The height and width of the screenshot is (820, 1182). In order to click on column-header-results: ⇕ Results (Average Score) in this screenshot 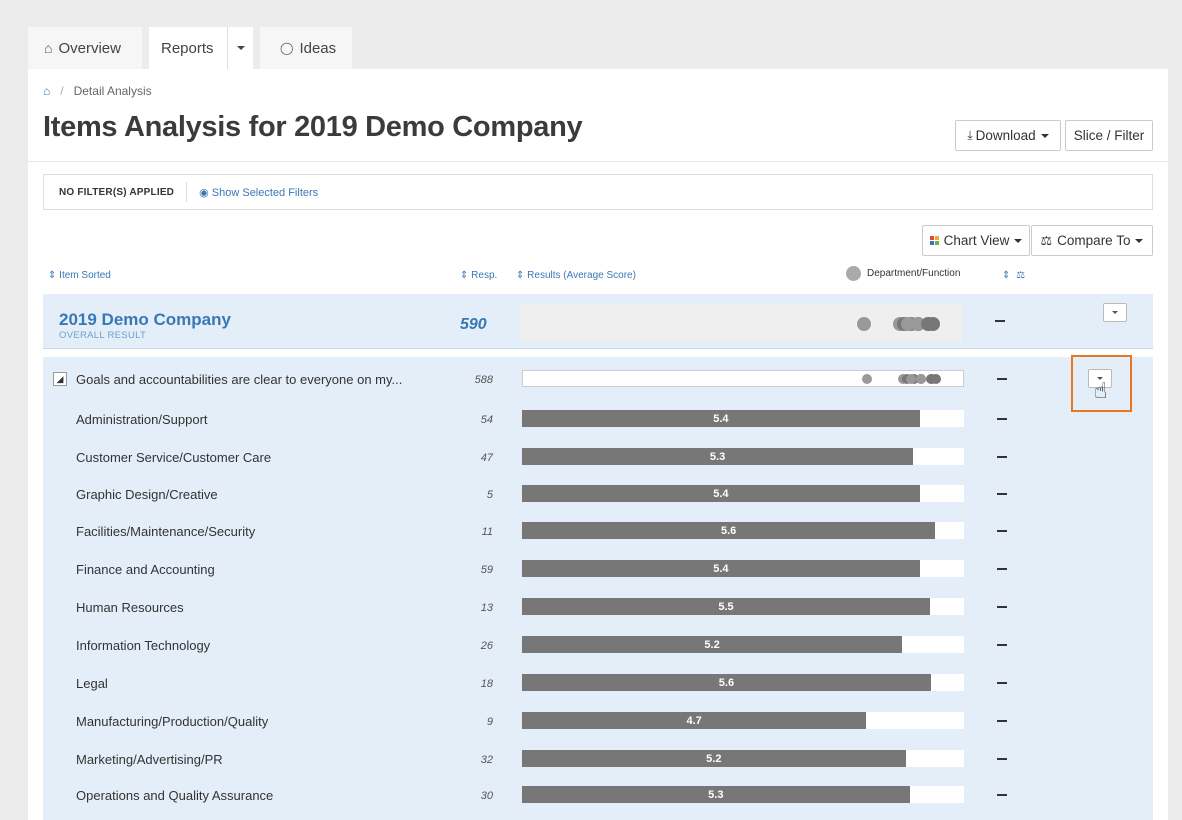, I will do `click(576, 275)`.